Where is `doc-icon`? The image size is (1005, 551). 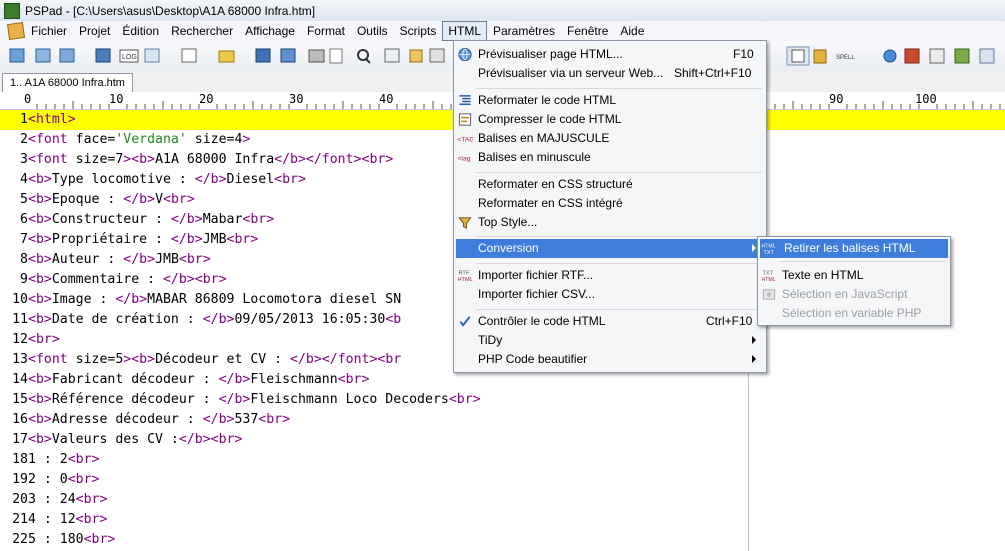 doc-icon is located at coordinates (437, 55).